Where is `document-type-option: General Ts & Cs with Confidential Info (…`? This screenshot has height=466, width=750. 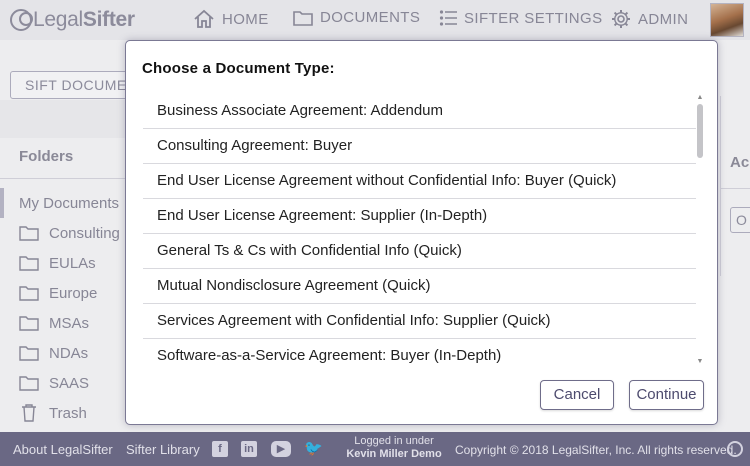 document-type-option: General Ts & Cs with Confidential Info (… is located at coordinates (419, 251).